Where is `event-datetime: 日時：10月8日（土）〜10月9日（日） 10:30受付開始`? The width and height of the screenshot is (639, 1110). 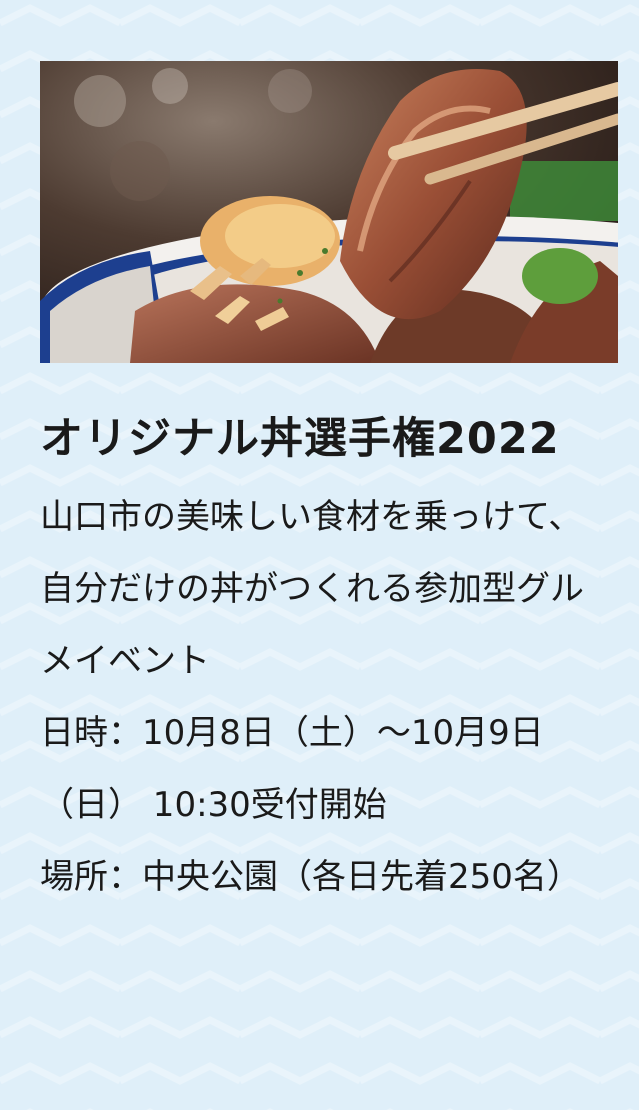 event-datetime: 日時：10月8日（土）〜10月9日（日） 10:30受付開始 is located at coordinates (292, 769).